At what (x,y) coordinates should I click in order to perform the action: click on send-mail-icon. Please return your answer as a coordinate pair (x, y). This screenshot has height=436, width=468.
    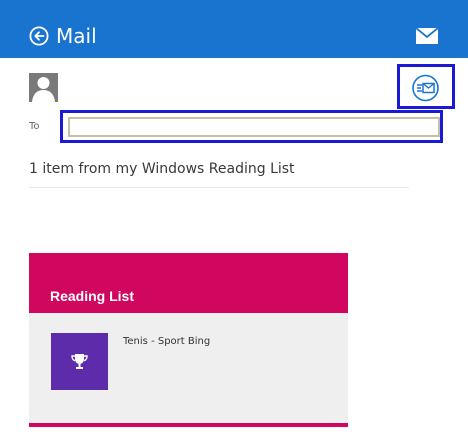
    Looking at the image, I should click on (425, 88).